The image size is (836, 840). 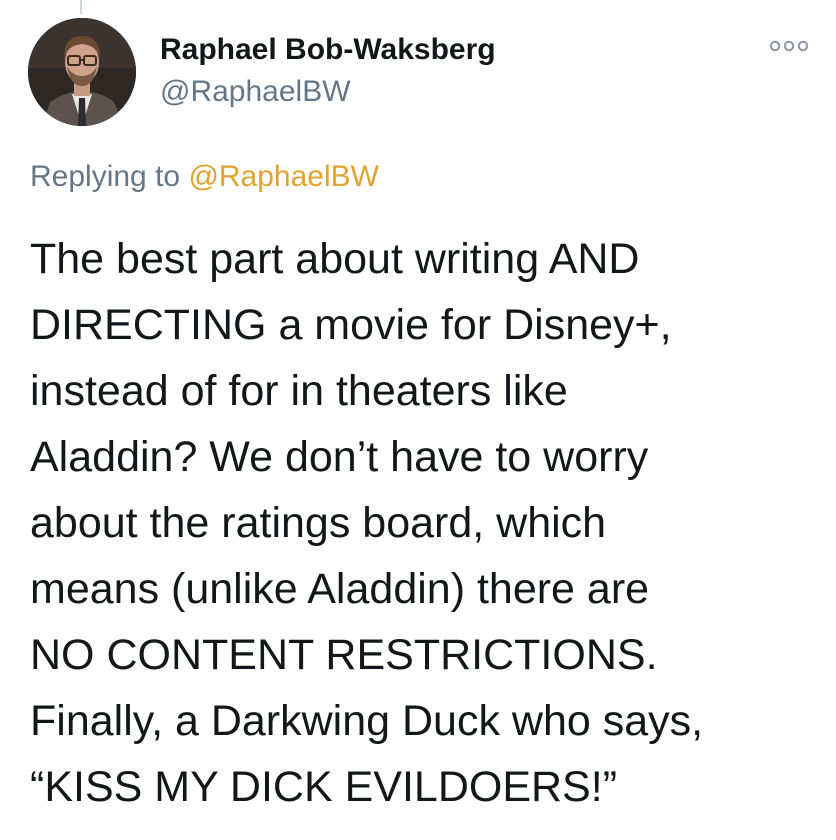 I want to click on replying-to-line: Replying to @RaphaelBW, so click(x=204, y=177).